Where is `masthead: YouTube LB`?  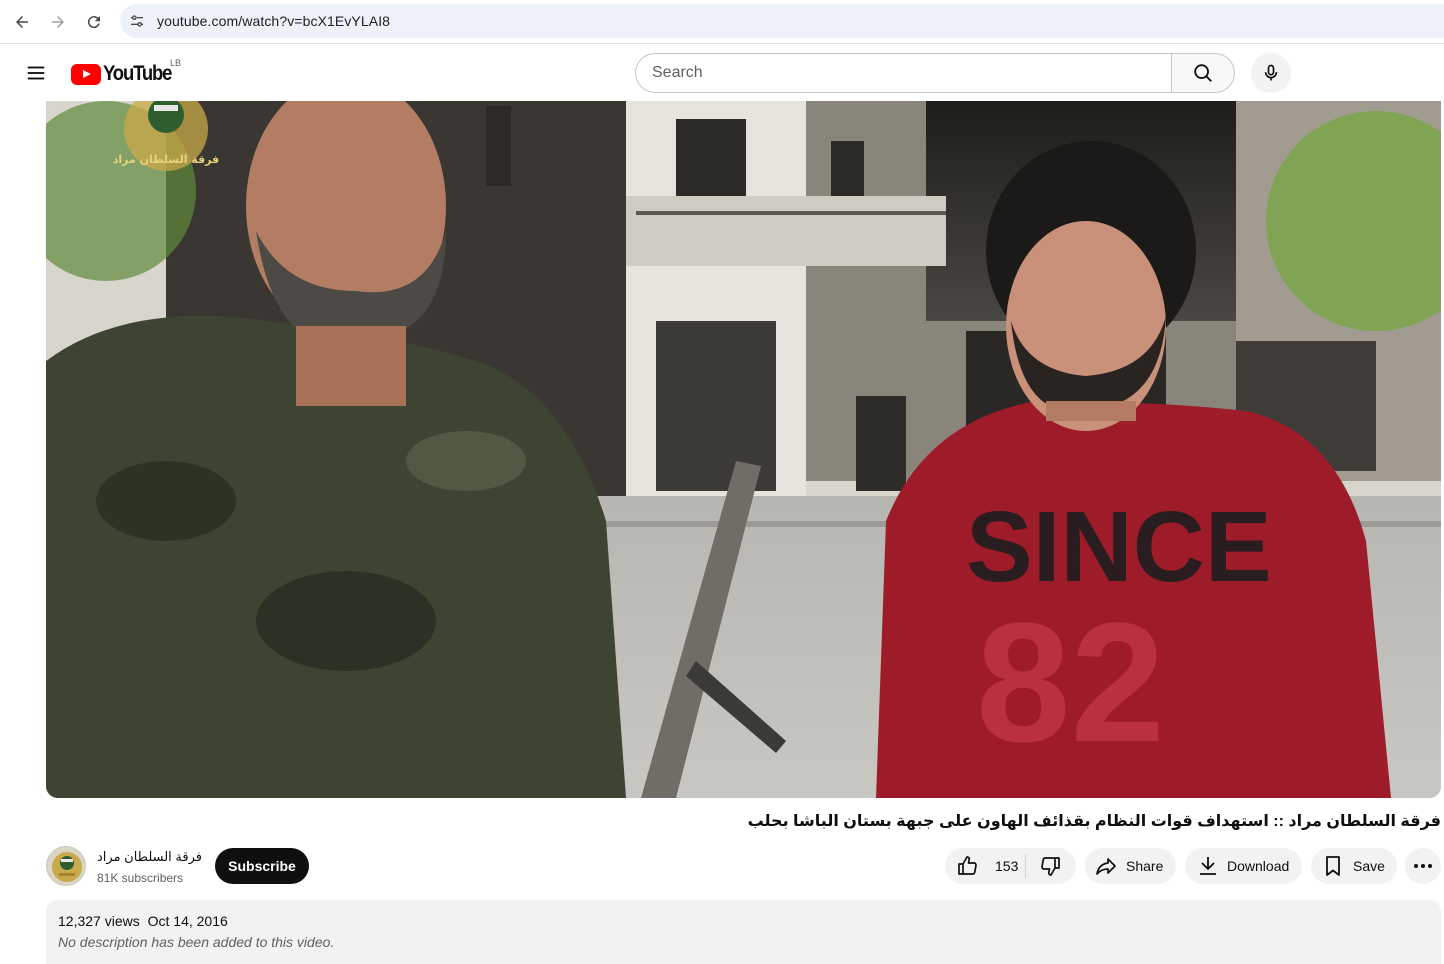 masthead: YouTube LB is located at coordinates (722, 73).